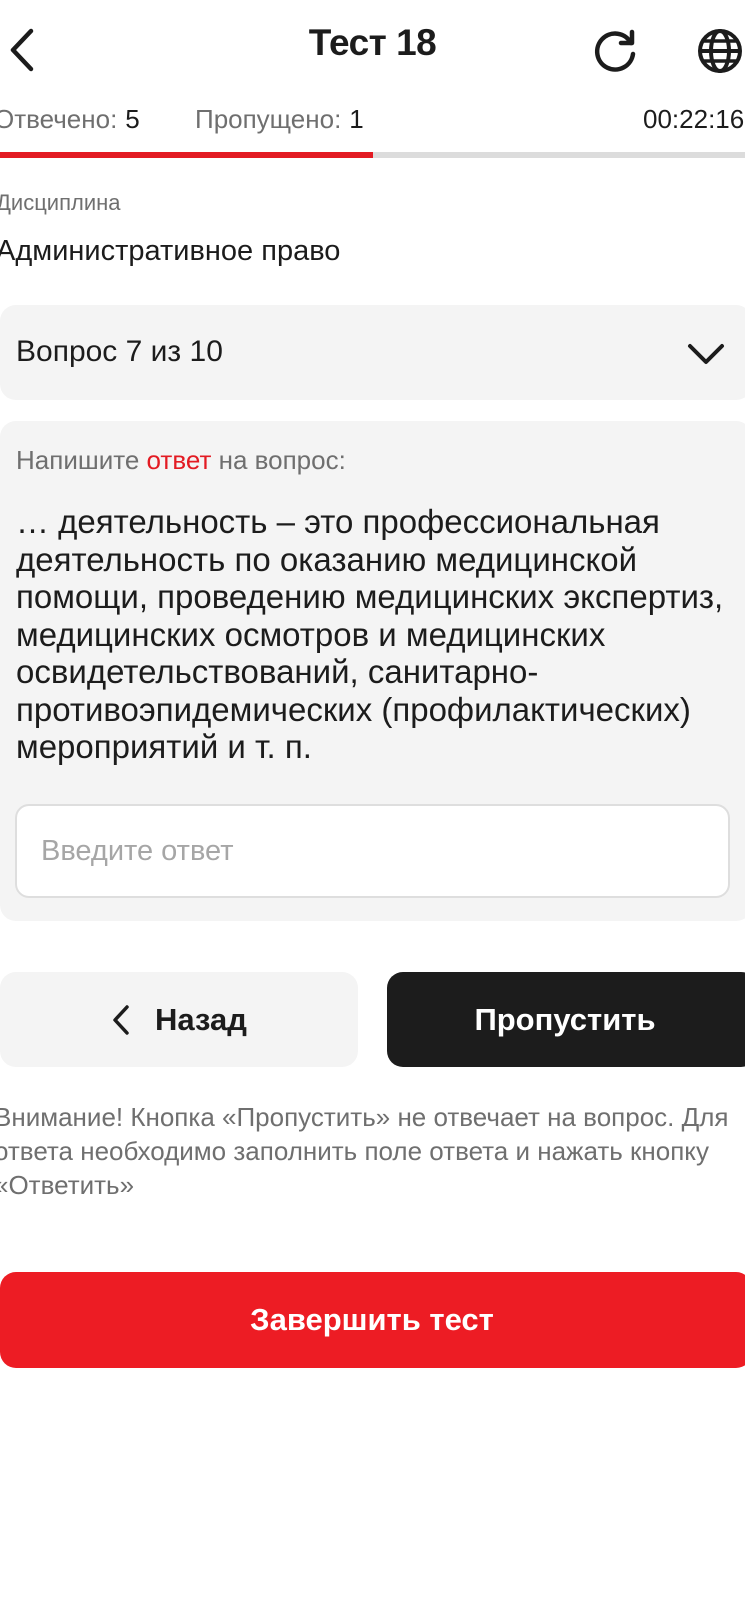 This screenshot has height=1612, width=745. What do you see at coordinates (186, 155) in the screenshot?
I see `progress-bar-fill` at bounding box center [186, 155].